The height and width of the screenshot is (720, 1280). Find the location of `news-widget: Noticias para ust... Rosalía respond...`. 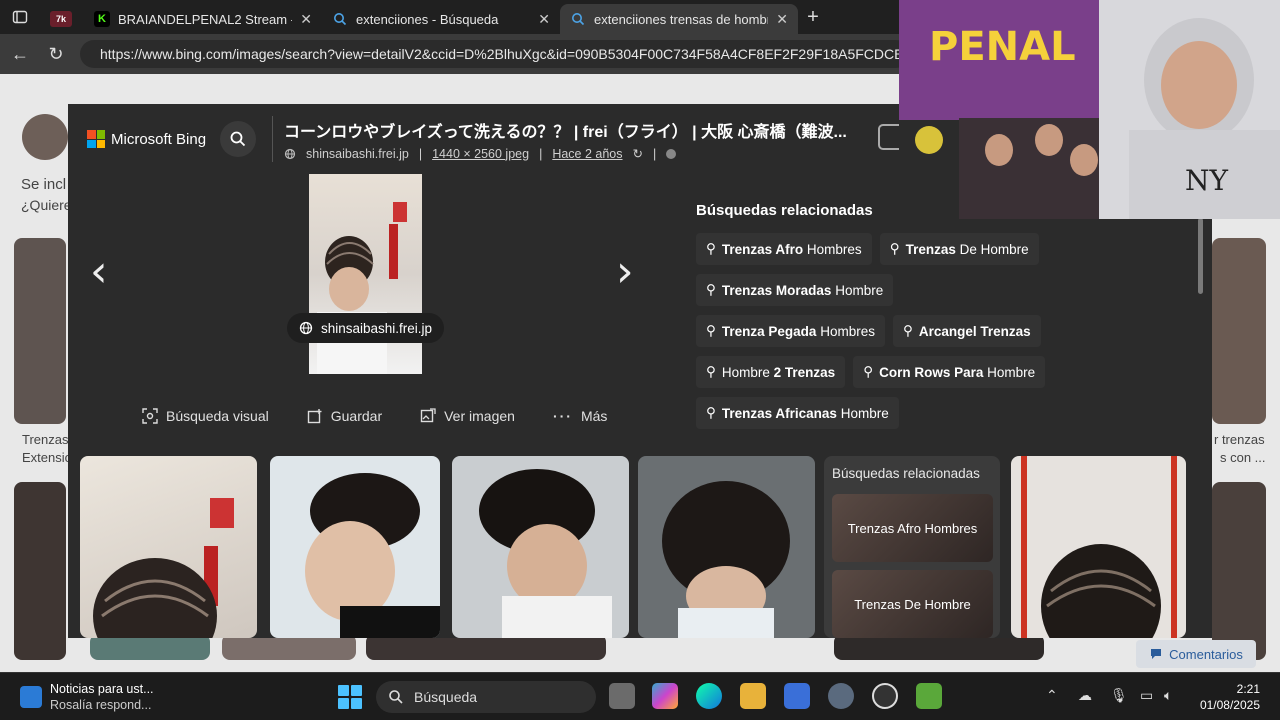

news-widget: Noticias para ust... Rosalía respond... is located at coordinates (87, 697).